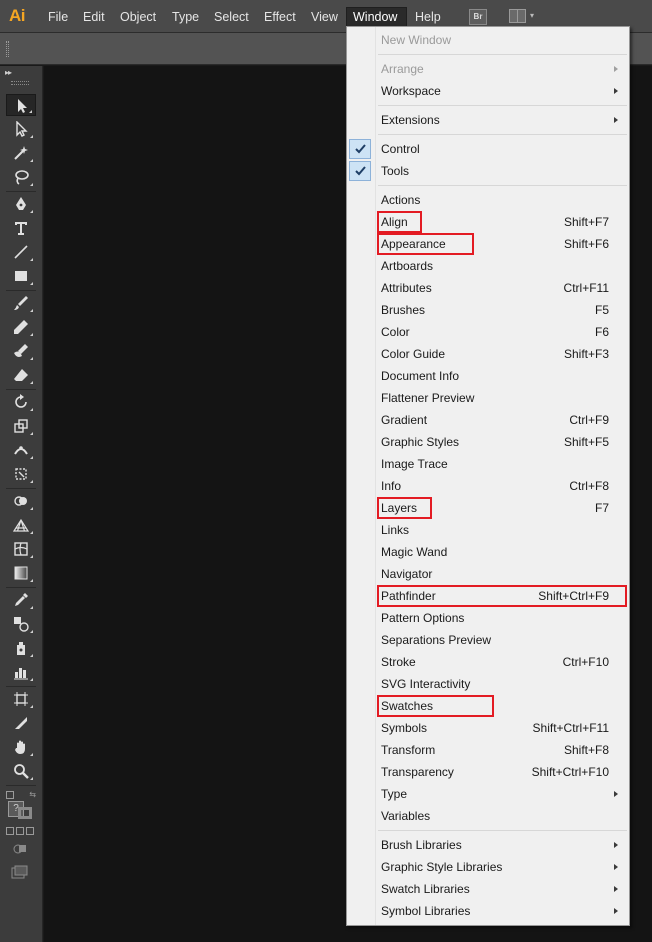 The width and height of the screenshot is (652, 942). I want to click on rotate-tool, so click(21, 402).